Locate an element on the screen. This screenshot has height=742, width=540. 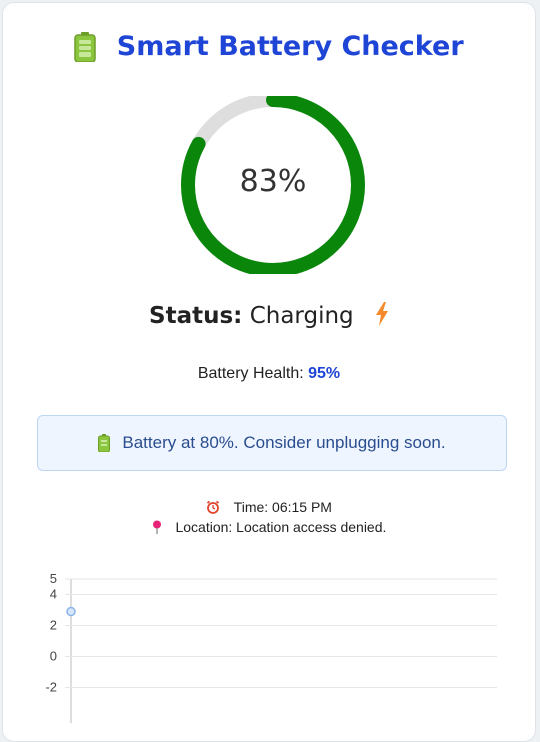
page-title: Smart Battery Checker is located at coordinates (290, 46).